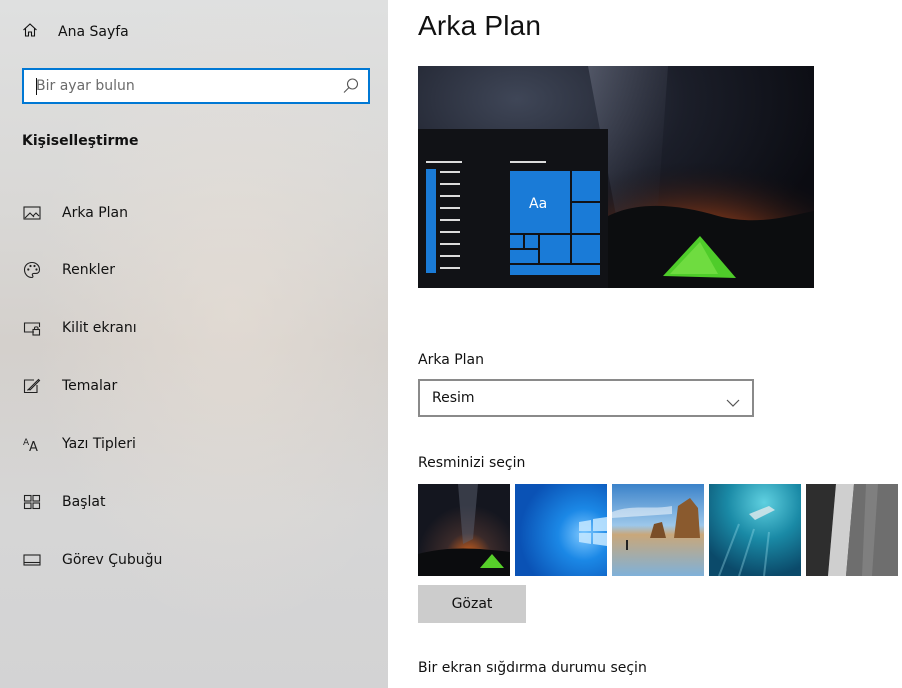 This screenshot has width=902, height=688. I want to click on page-title: Arka Plan, so click(480, 25).